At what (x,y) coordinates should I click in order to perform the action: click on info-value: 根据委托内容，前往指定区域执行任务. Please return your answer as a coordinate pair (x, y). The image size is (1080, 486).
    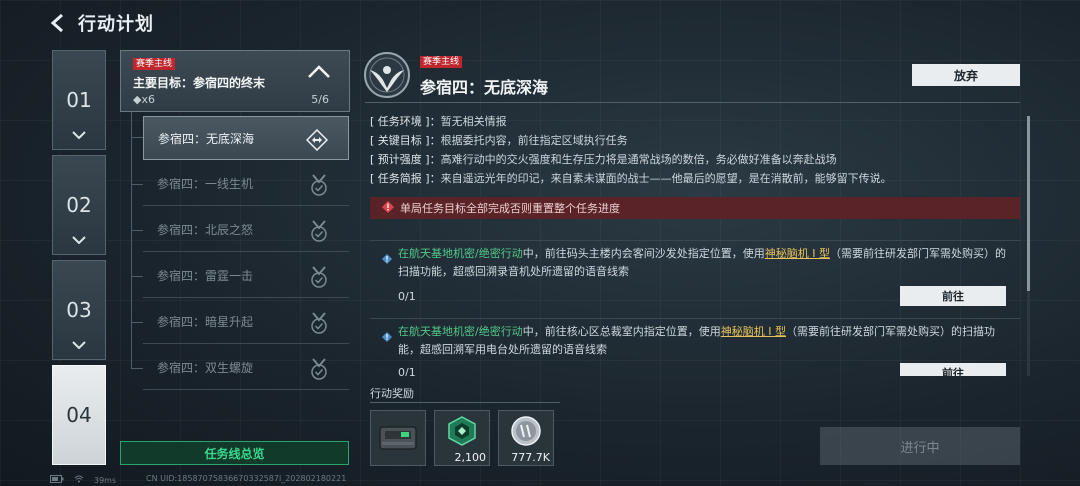
    Looking at the image, I should click on (534, 140).